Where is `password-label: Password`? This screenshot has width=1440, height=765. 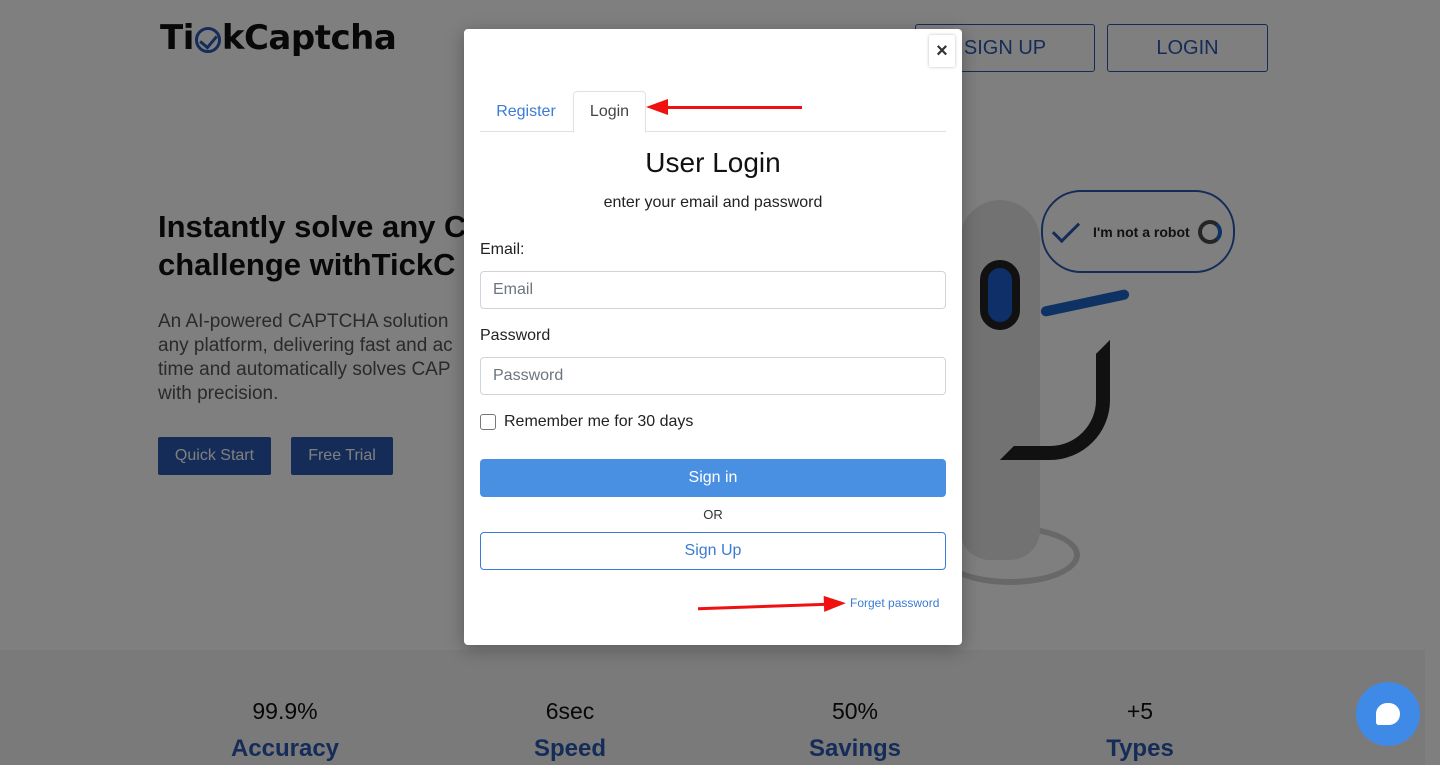 password-label: Password is located at coordinates (515, 335).